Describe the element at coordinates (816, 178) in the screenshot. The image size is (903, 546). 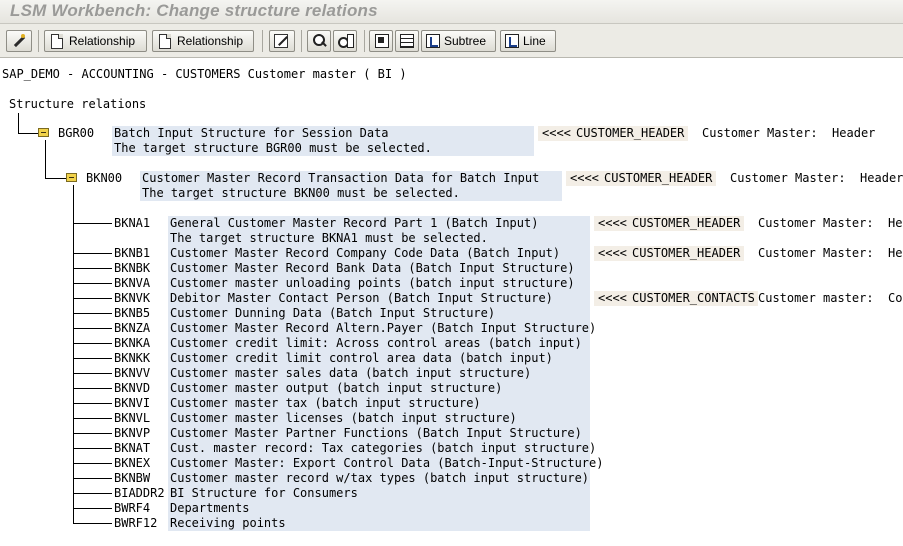
I see `node-bkn00-source-desc: Customer Master: Header` at that location.